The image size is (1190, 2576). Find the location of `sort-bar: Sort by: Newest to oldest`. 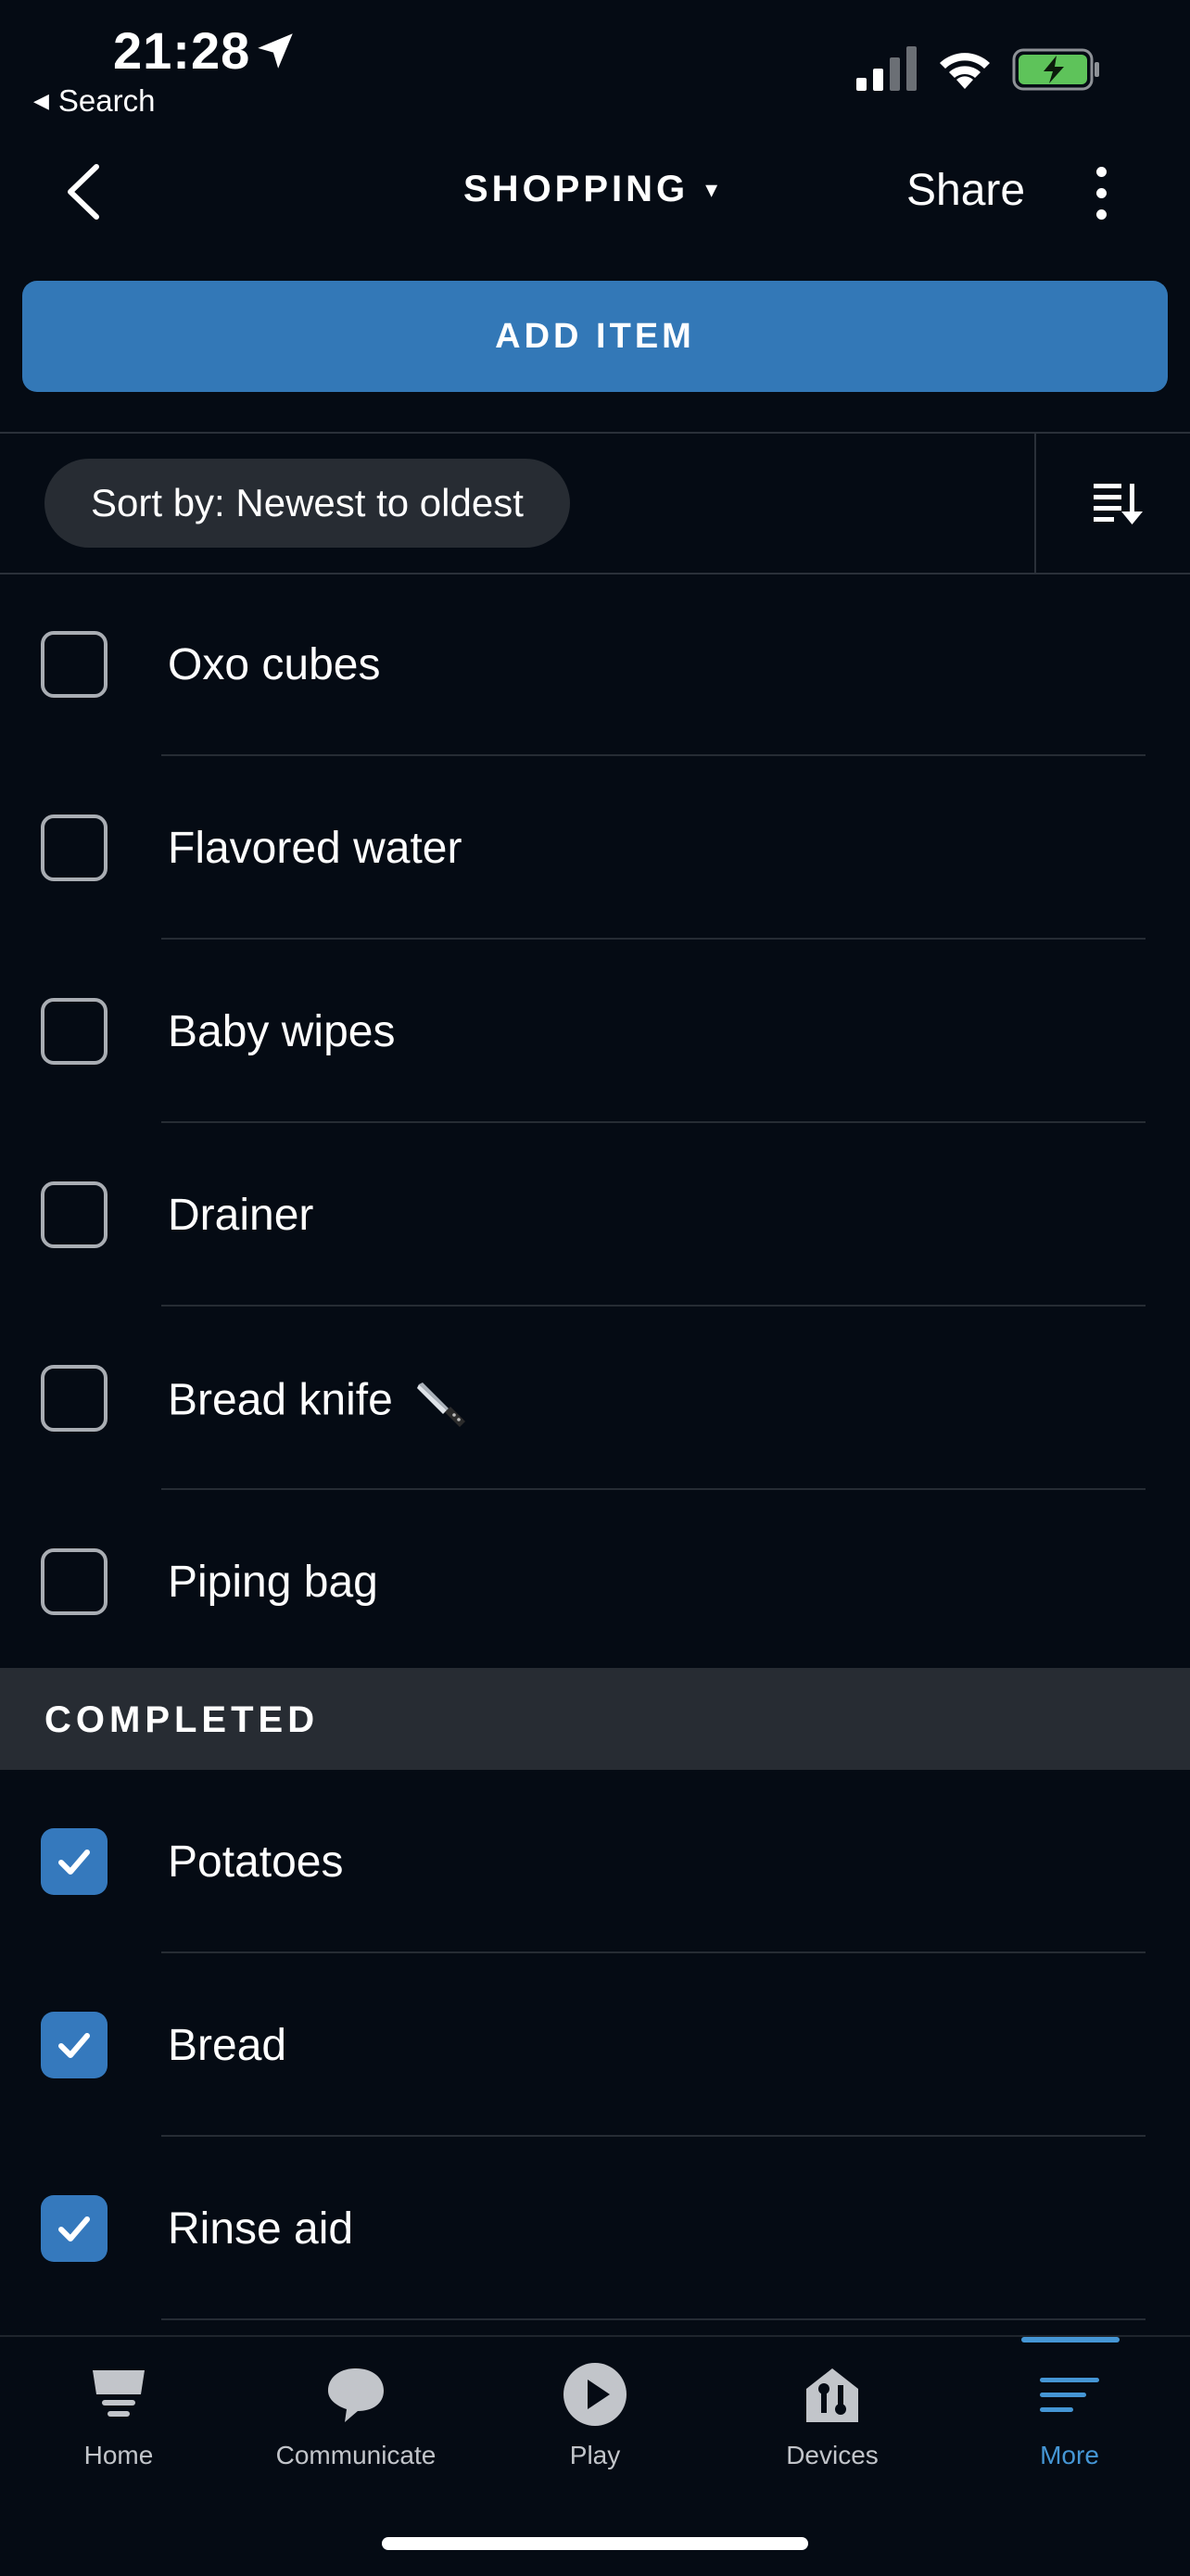

sort-bar: Sort by: Newest to oldest is located at coordinates (595, 504).